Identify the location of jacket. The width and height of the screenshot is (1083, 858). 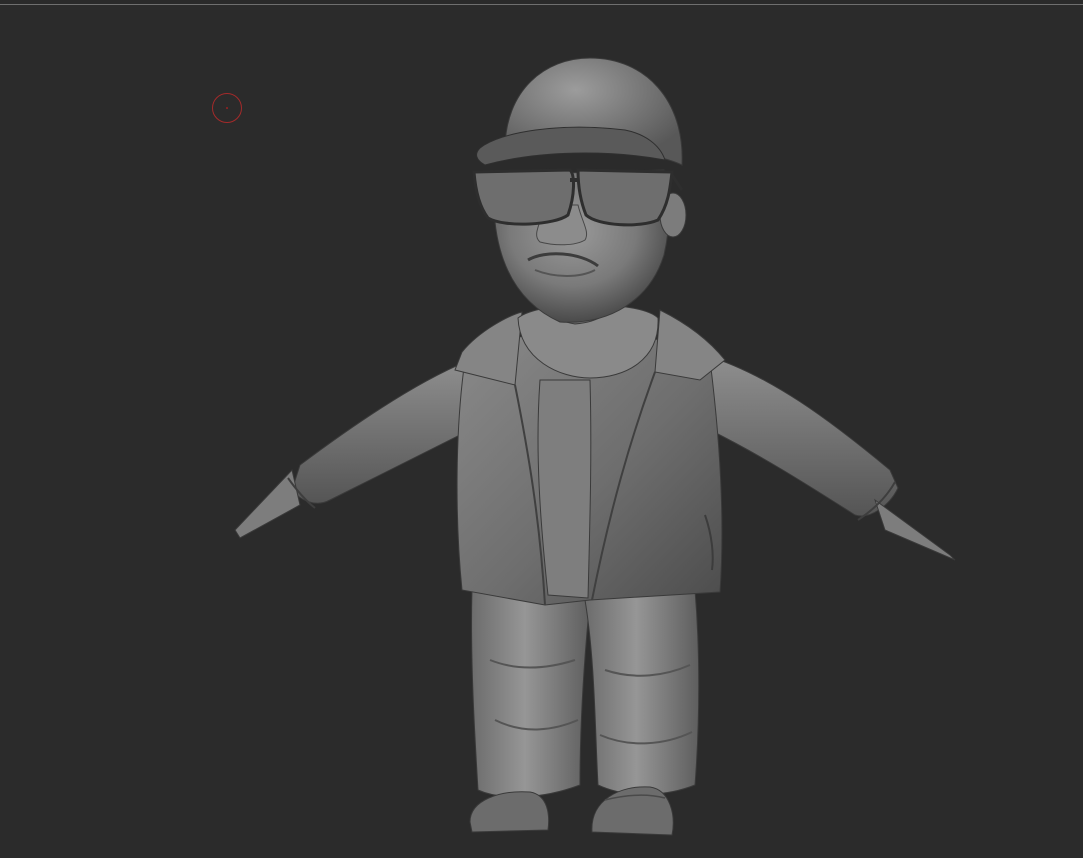
(590, 455).